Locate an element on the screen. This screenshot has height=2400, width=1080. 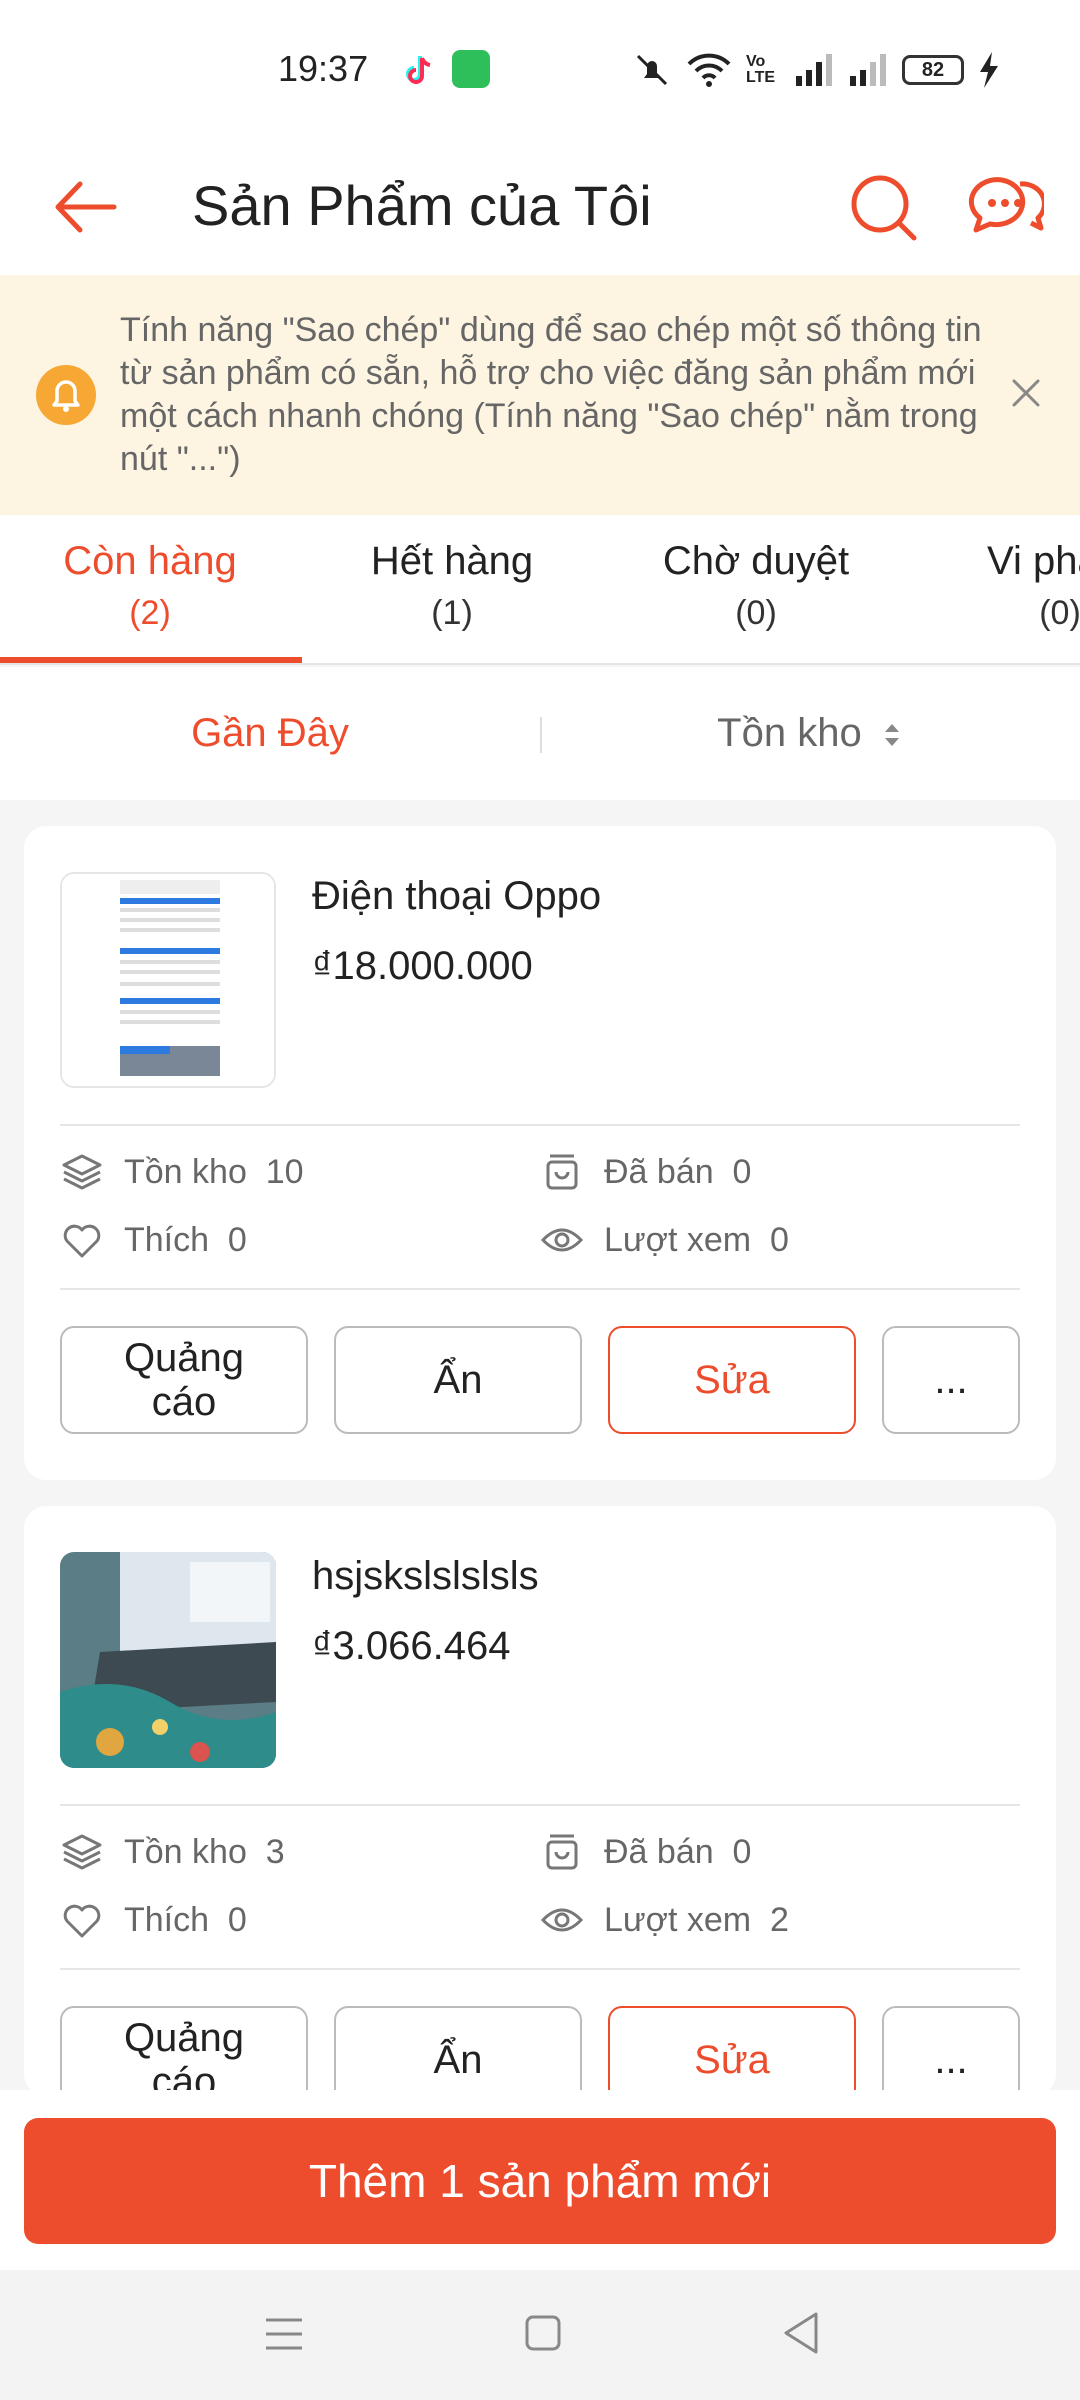
active-tab-indicator is located at coordinates (151, 660).